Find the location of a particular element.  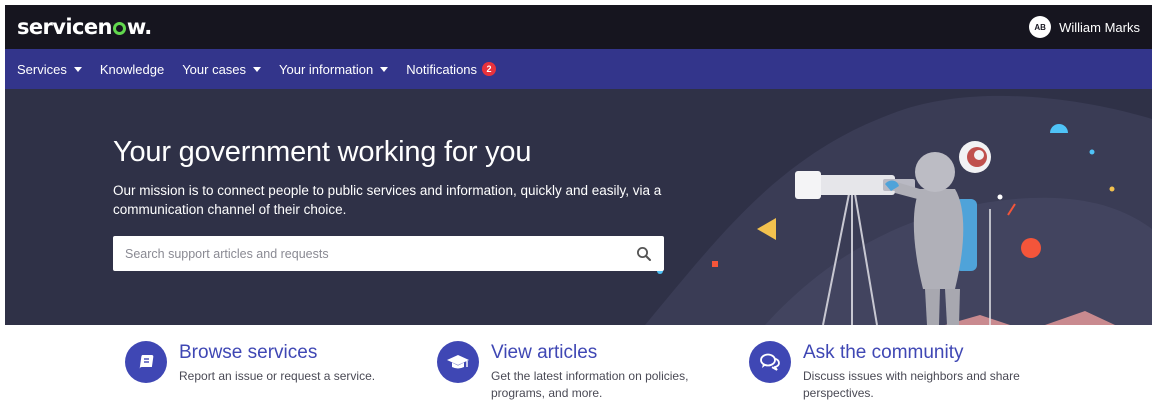

graduation-cap-icon is located at coordinates (458, 362).